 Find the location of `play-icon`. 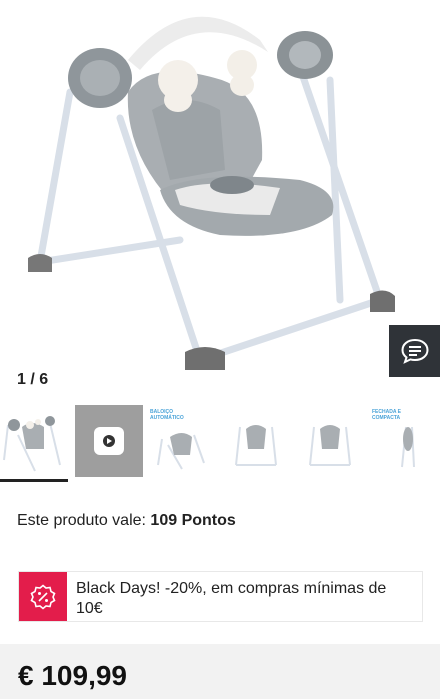

play-icon is located at coordinates (109, 441).